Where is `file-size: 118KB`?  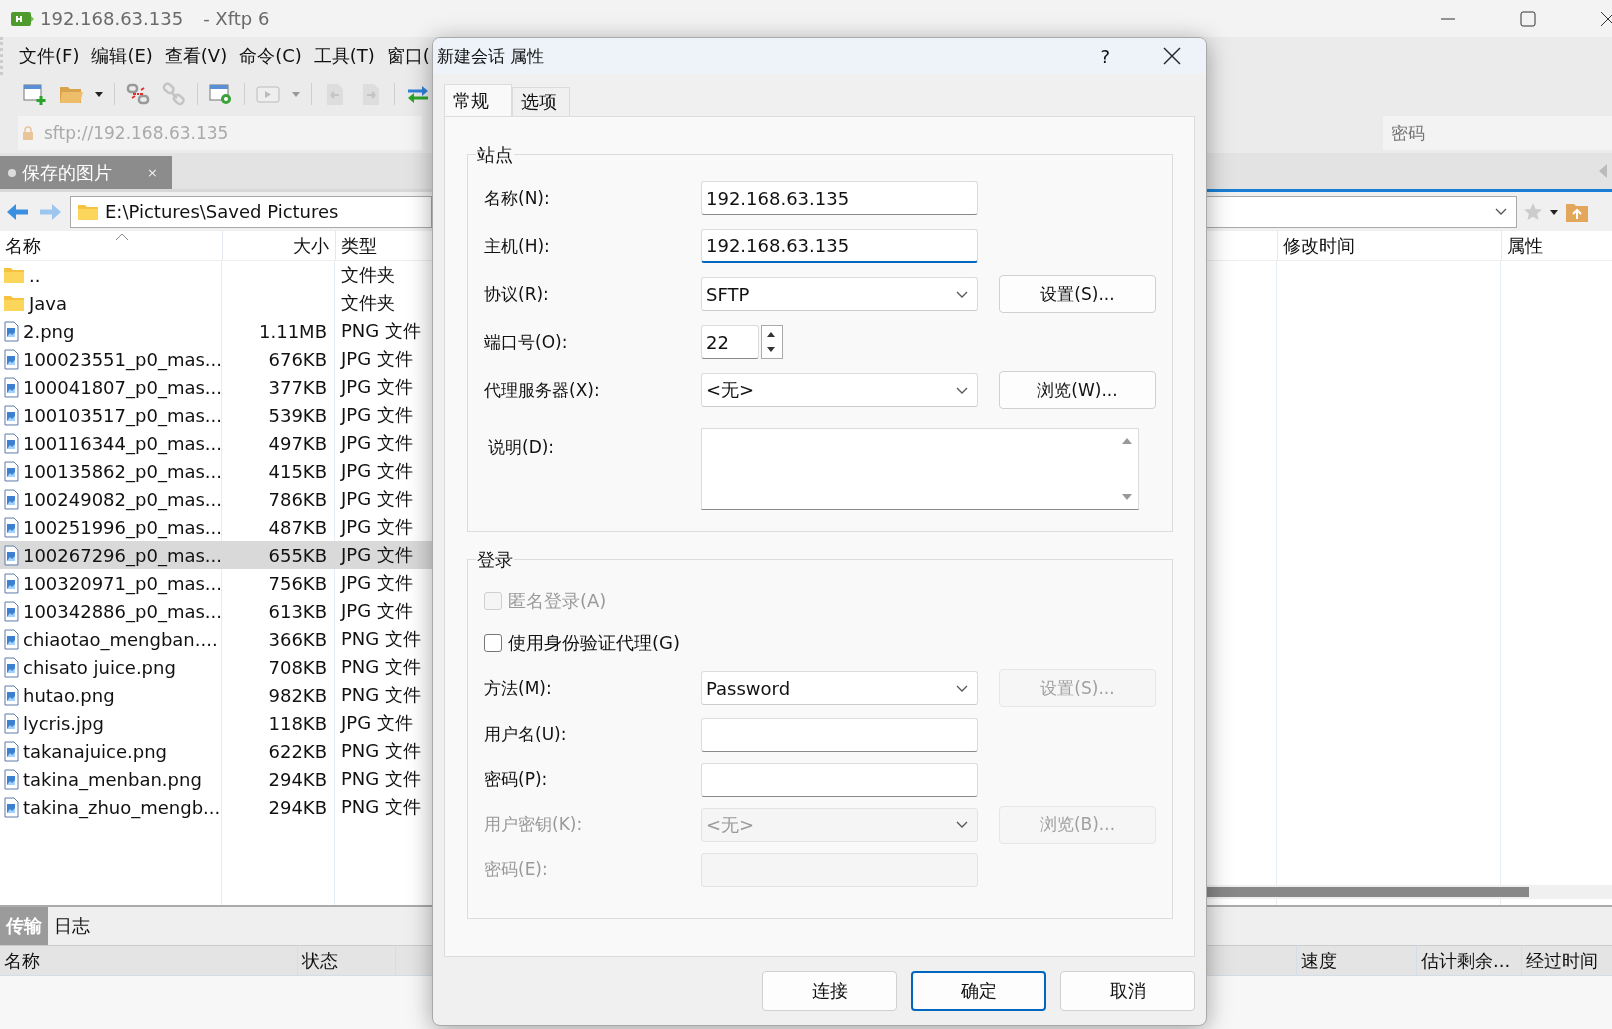 file-size: 118KB is located at coordinates (297, 723).